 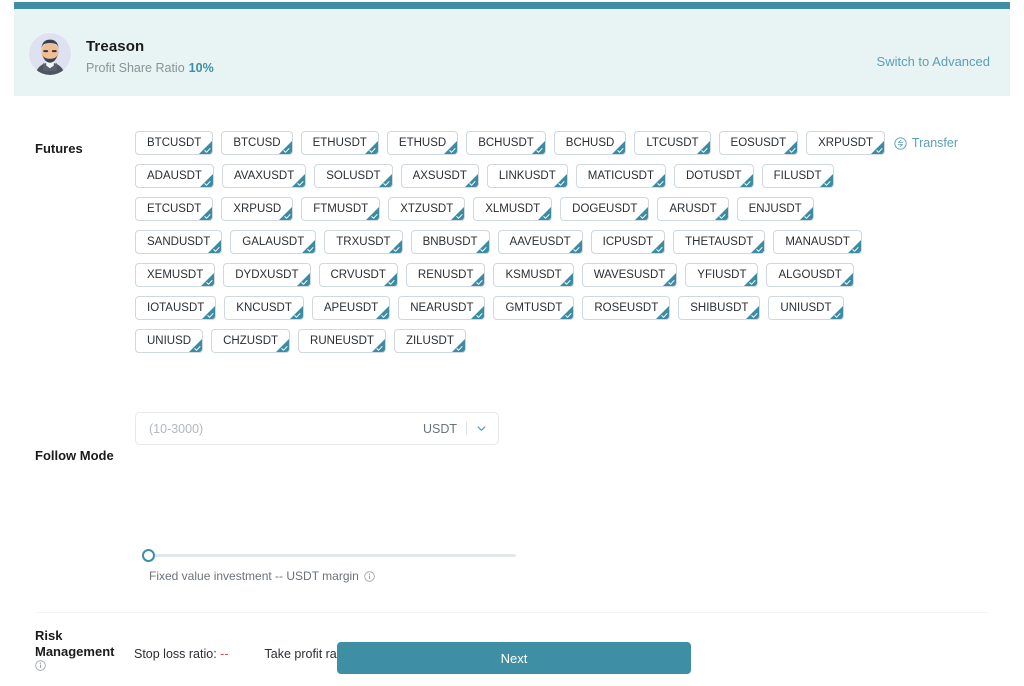 What do you see at coordinates (181, 654) in the screenshot?
I see `stop-loss-ratio-item: Stop loss ratio: --` at bounding box center [181, 654].